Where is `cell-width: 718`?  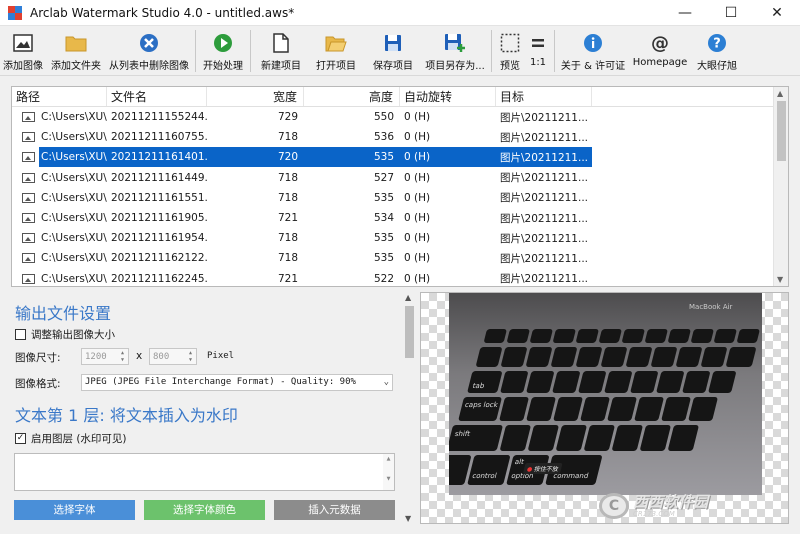 cell-width: 718 is located at coordinates (287, 137).